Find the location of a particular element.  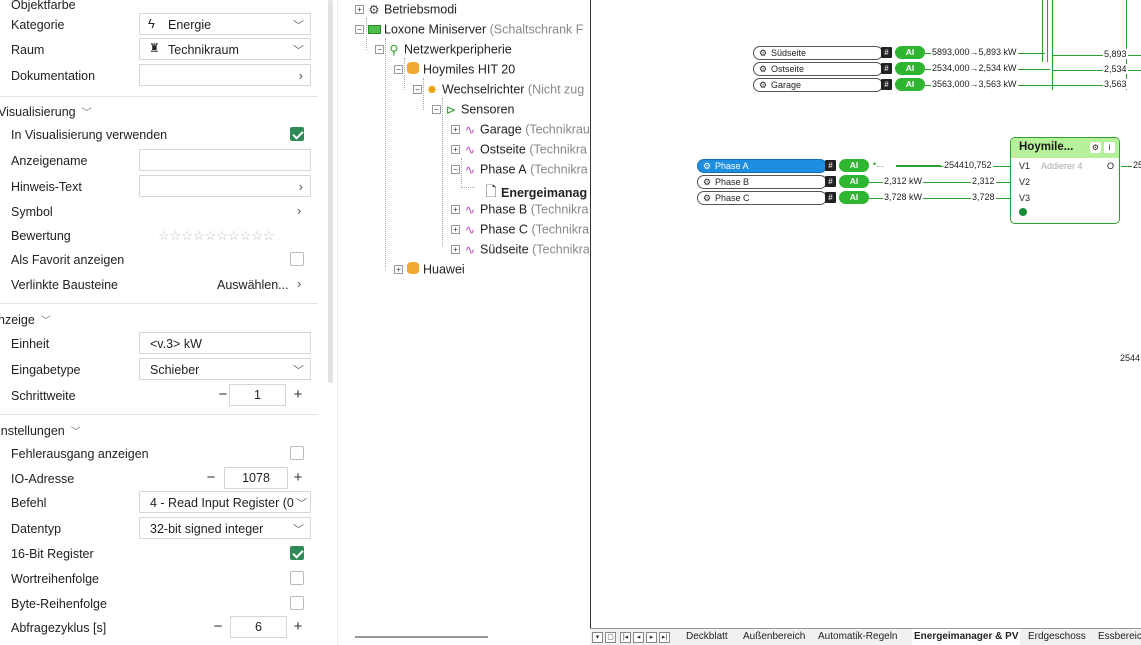

input-block-phase-b: ⚙ Phase B is located at coordinates (762, 182).